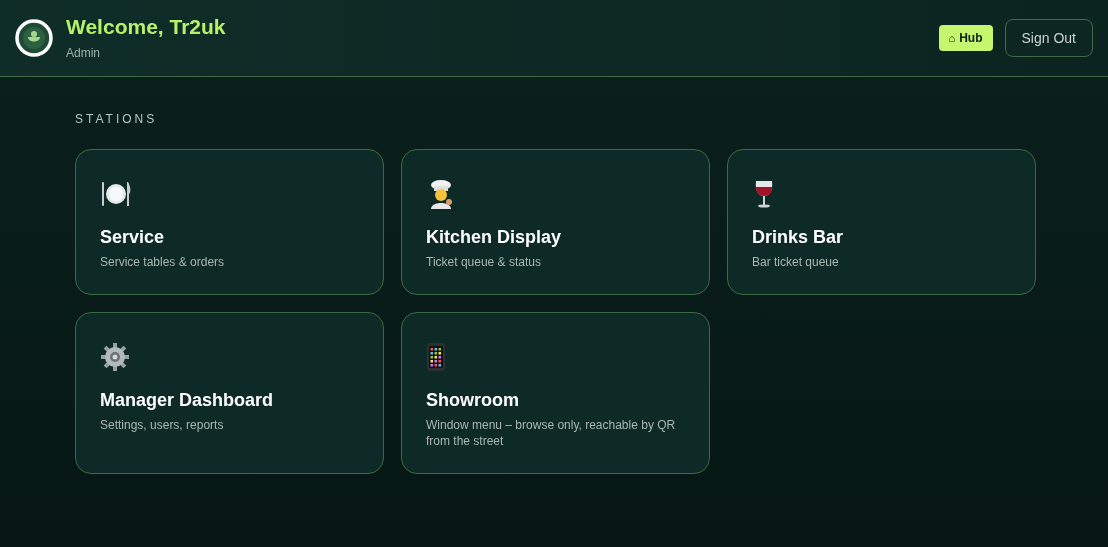  Describe the element at coordinates (484, 262) in the screenshot. I see `station-description: Ticket queue & status` at that location.